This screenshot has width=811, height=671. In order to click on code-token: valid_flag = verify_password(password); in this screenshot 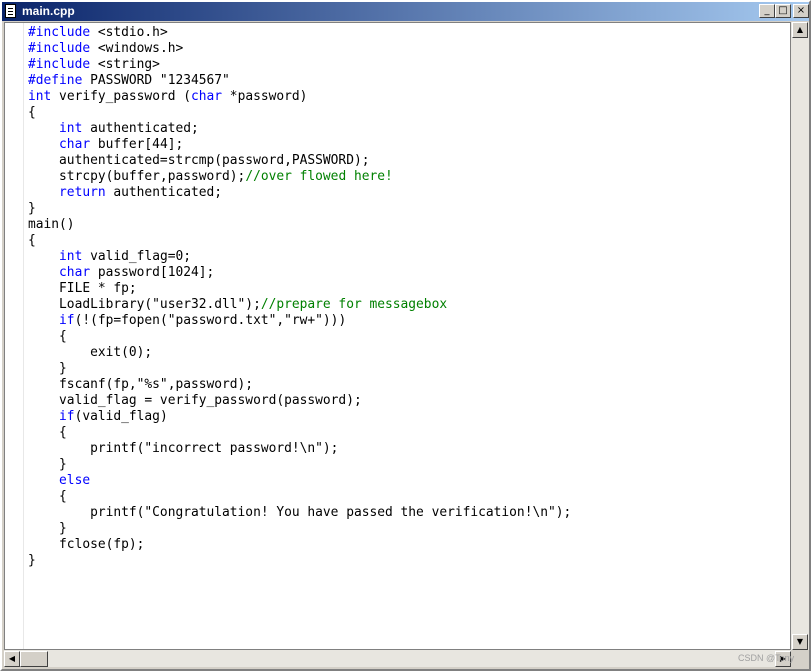, I will do `click(195, 400)`.